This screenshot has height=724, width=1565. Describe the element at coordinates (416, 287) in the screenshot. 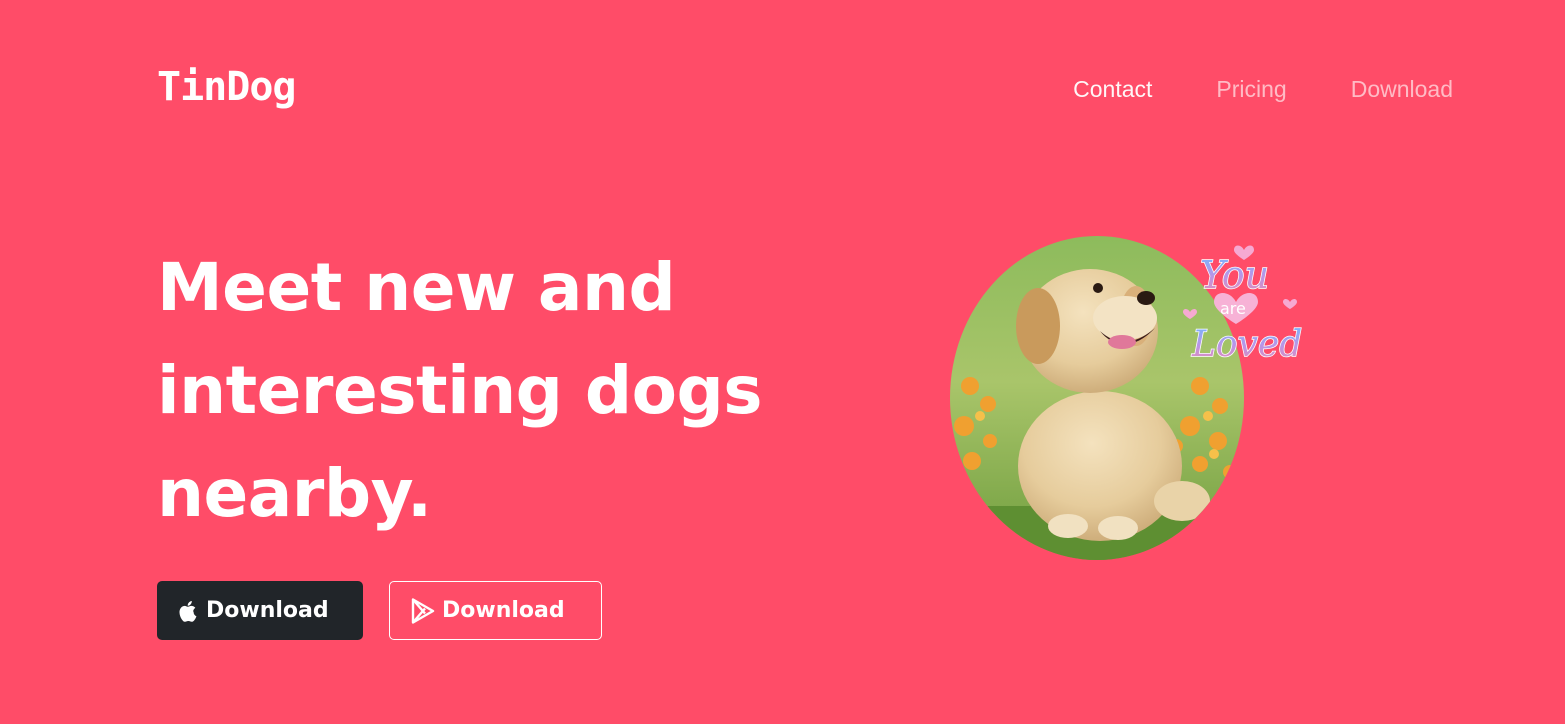

I see `headline-line-1: Meet new and` at that location.